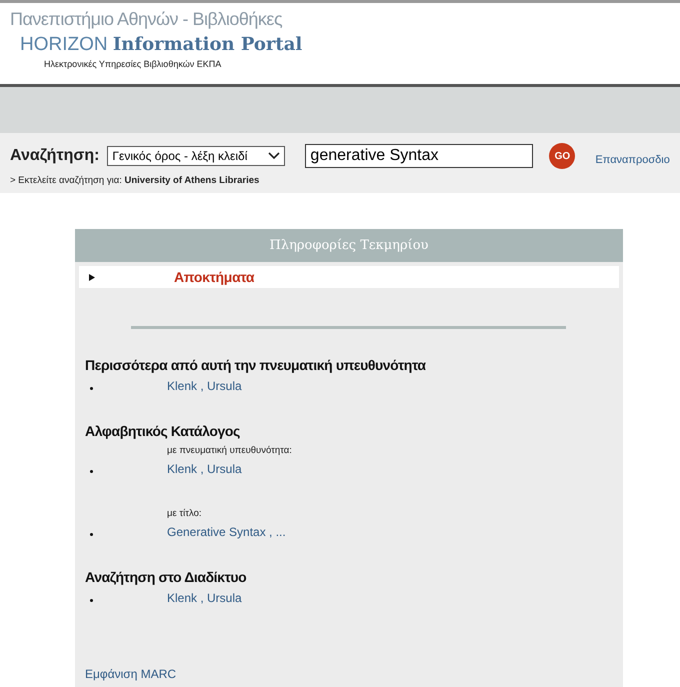 Image resolution: width=680 pixels, height=687 pixels. Describe the element at coordinates (133, 64) in the screenshot. I see `portal-subtitle: Ηλεκτρονικές Υπηρεσίες Βιβλιοθηκών ΕΚΠΑ` at that location.